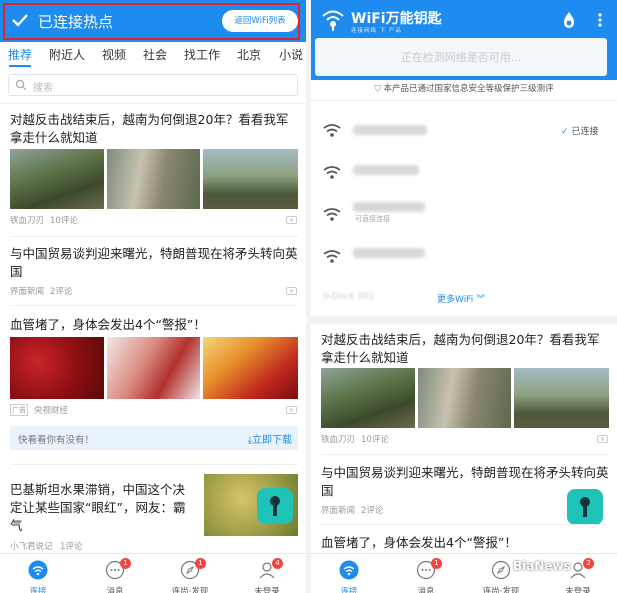 This screenshot has height=593, width=617. I want to click on tab-recommend: 推荐, so click(20, 54).